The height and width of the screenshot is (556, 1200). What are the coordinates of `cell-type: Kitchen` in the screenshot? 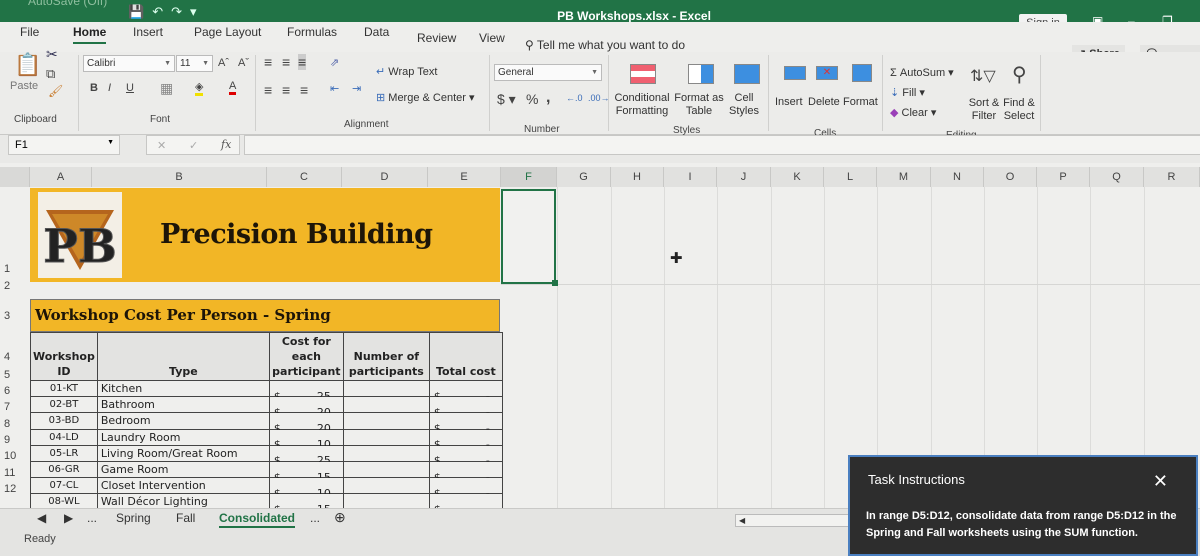 It's located at (183, 388).